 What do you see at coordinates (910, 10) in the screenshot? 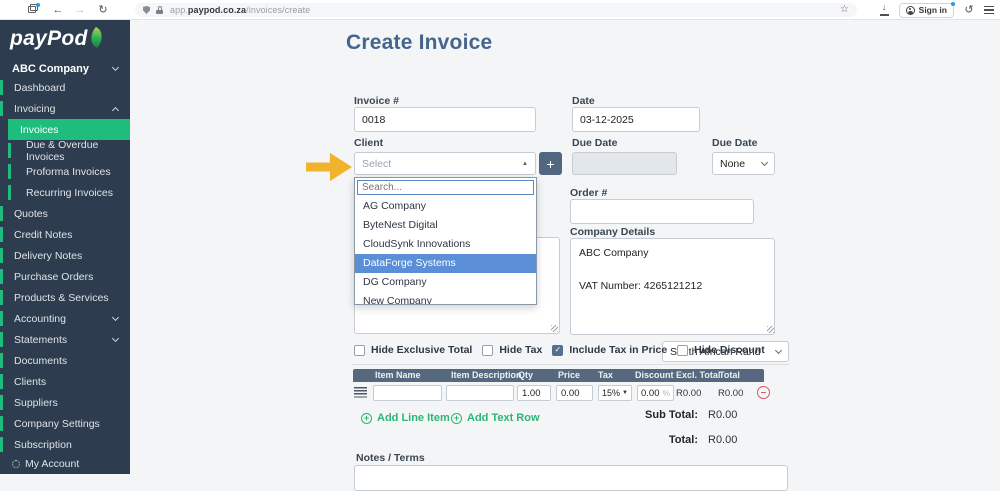
I see `account-icon` at bounding box center [910, 10].